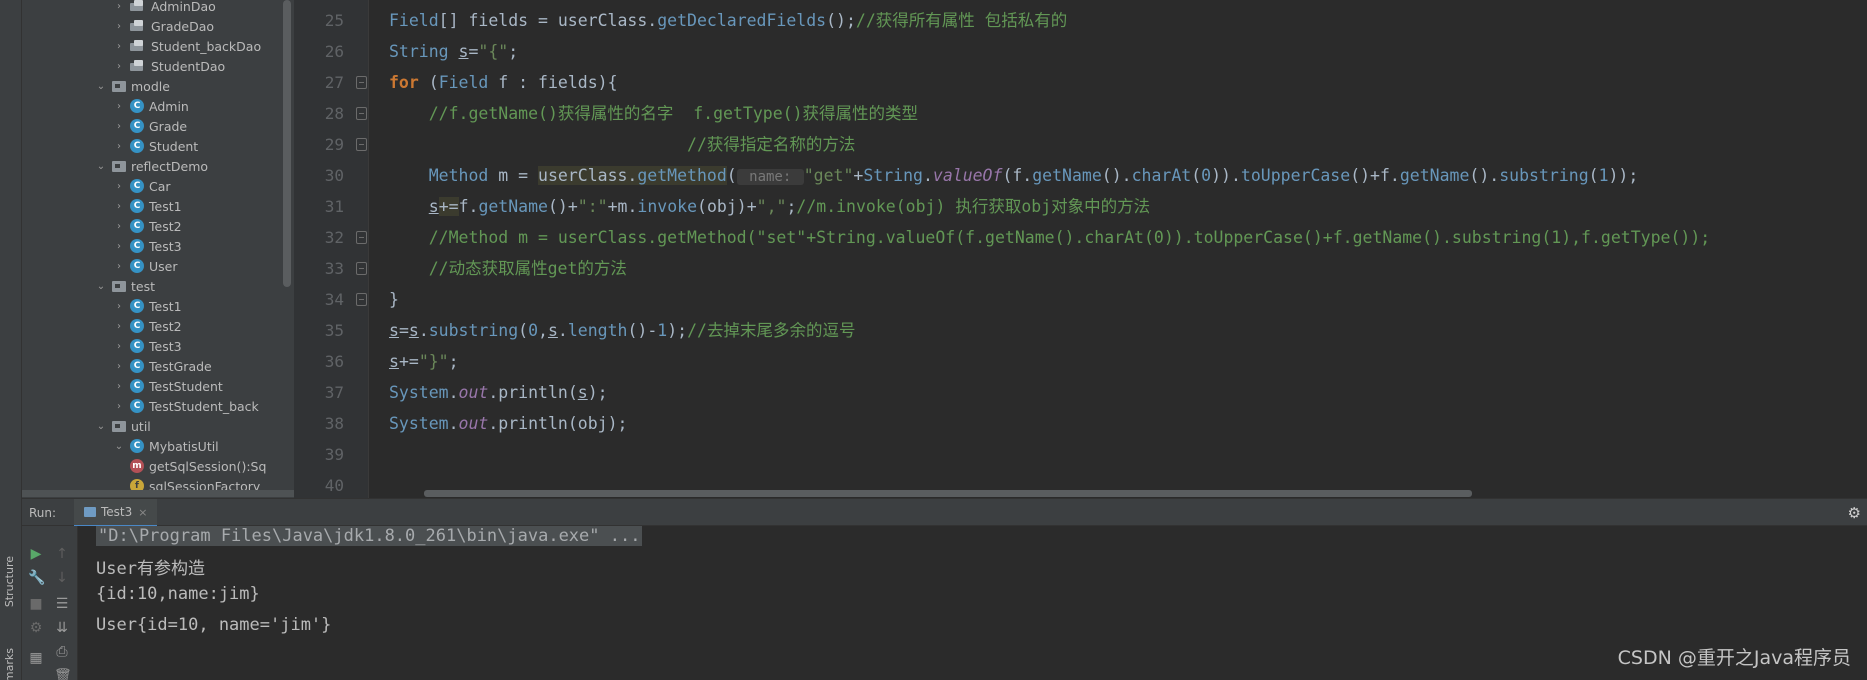 The image size is (1867, 680). I want to click on run-tab-test3: Test3 ×, so click(116, 513).